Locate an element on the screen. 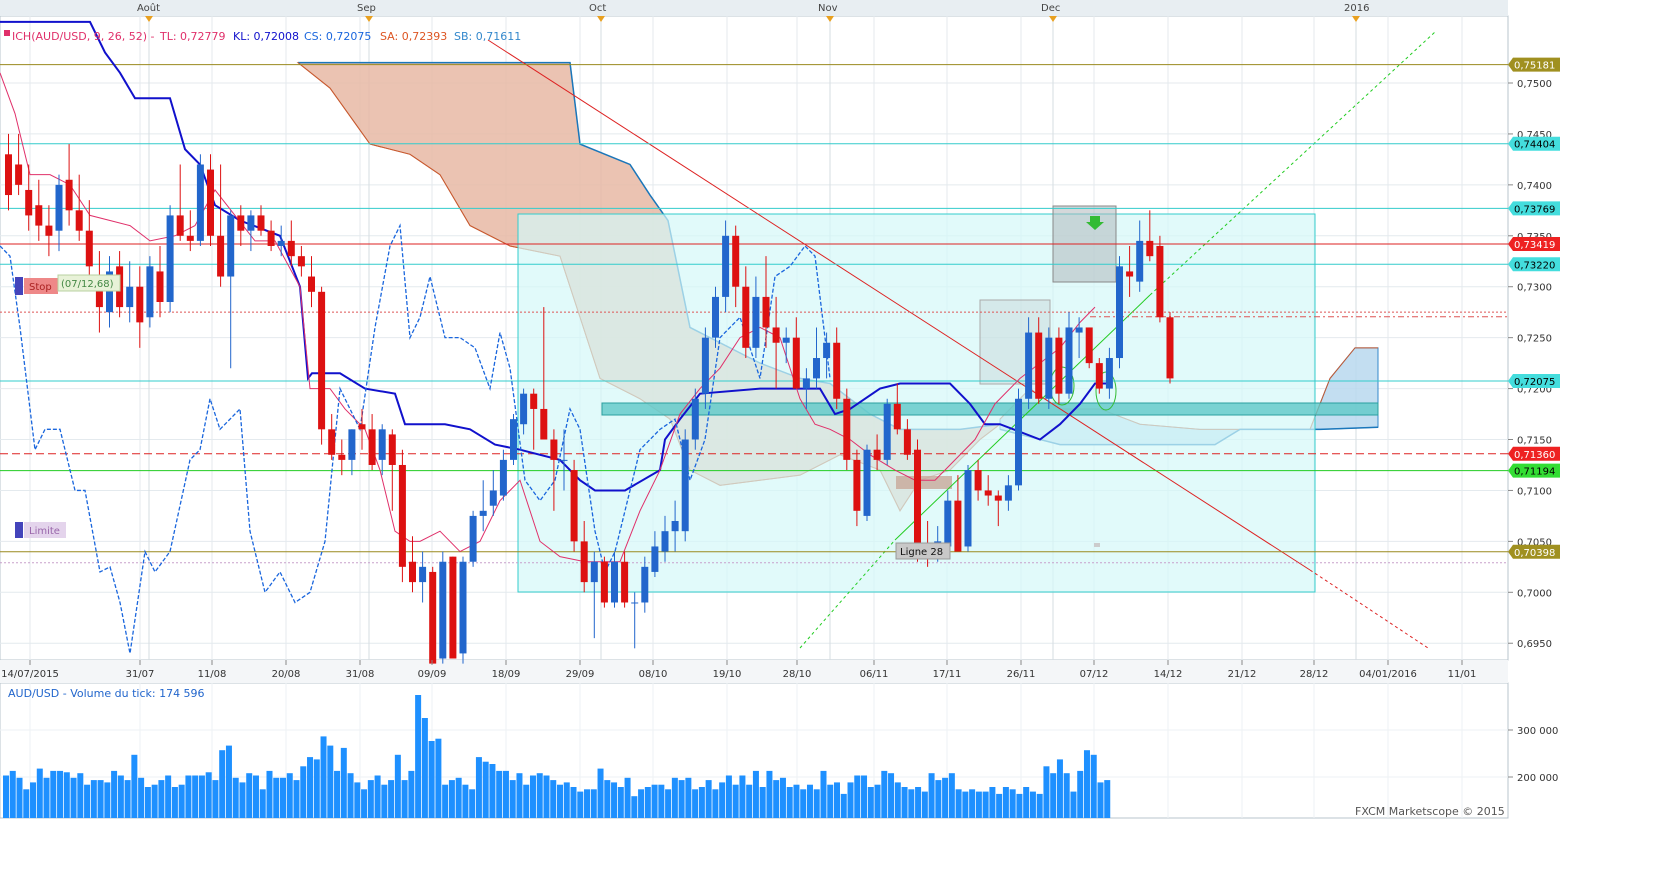  stop-label: Stop is located at coordinates (40, 287).